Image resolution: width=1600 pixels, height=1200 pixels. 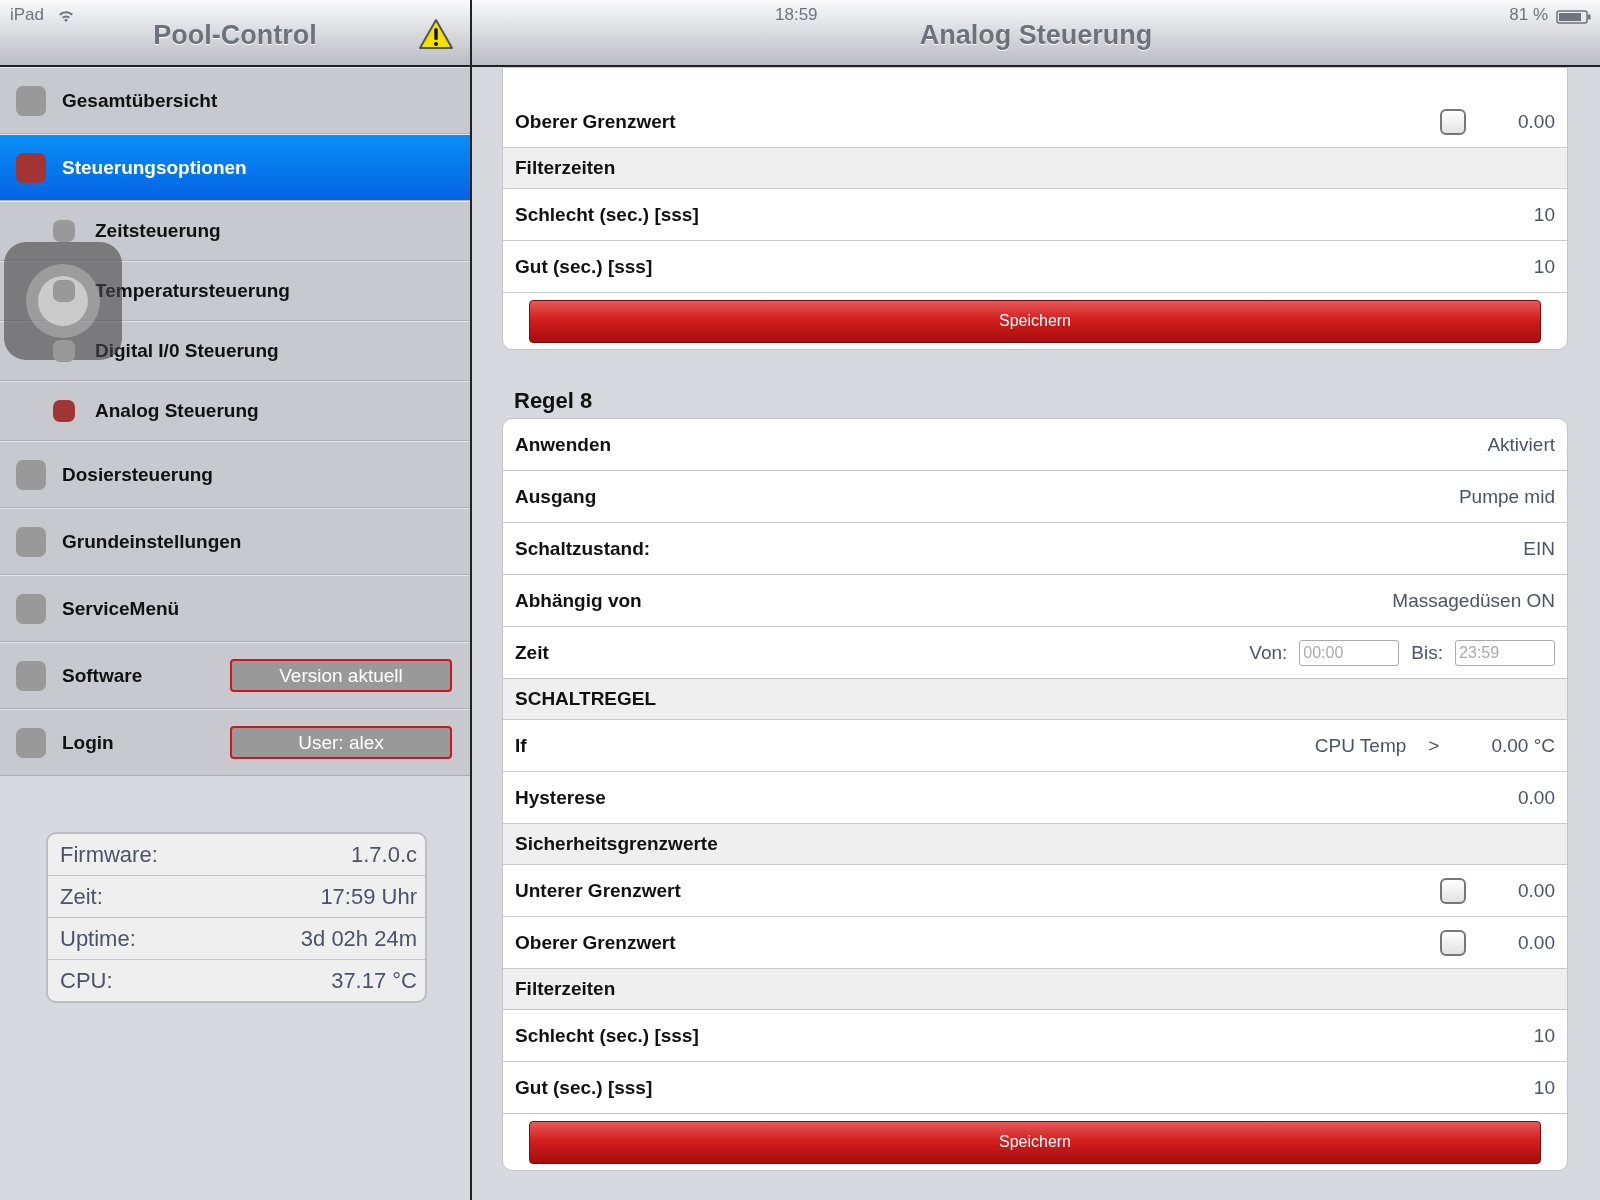 I want to click on info-label: Firmware:, so click(x=109, y=854).